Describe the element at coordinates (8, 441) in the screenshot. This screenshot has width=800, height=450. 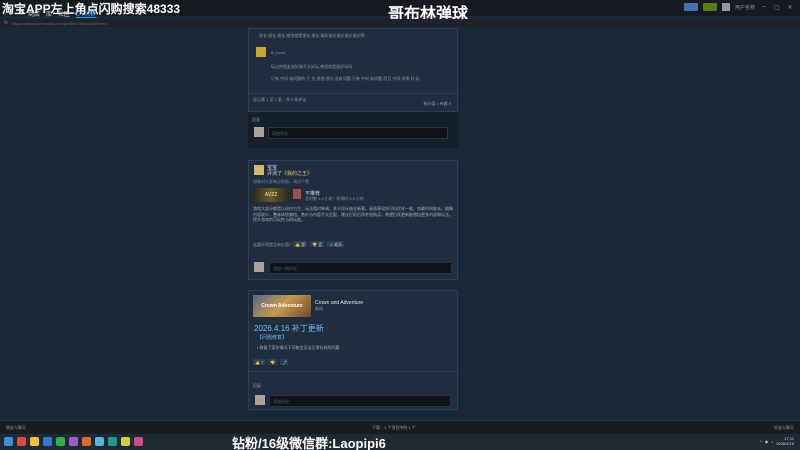
I see `start-menu-icon` at that location.